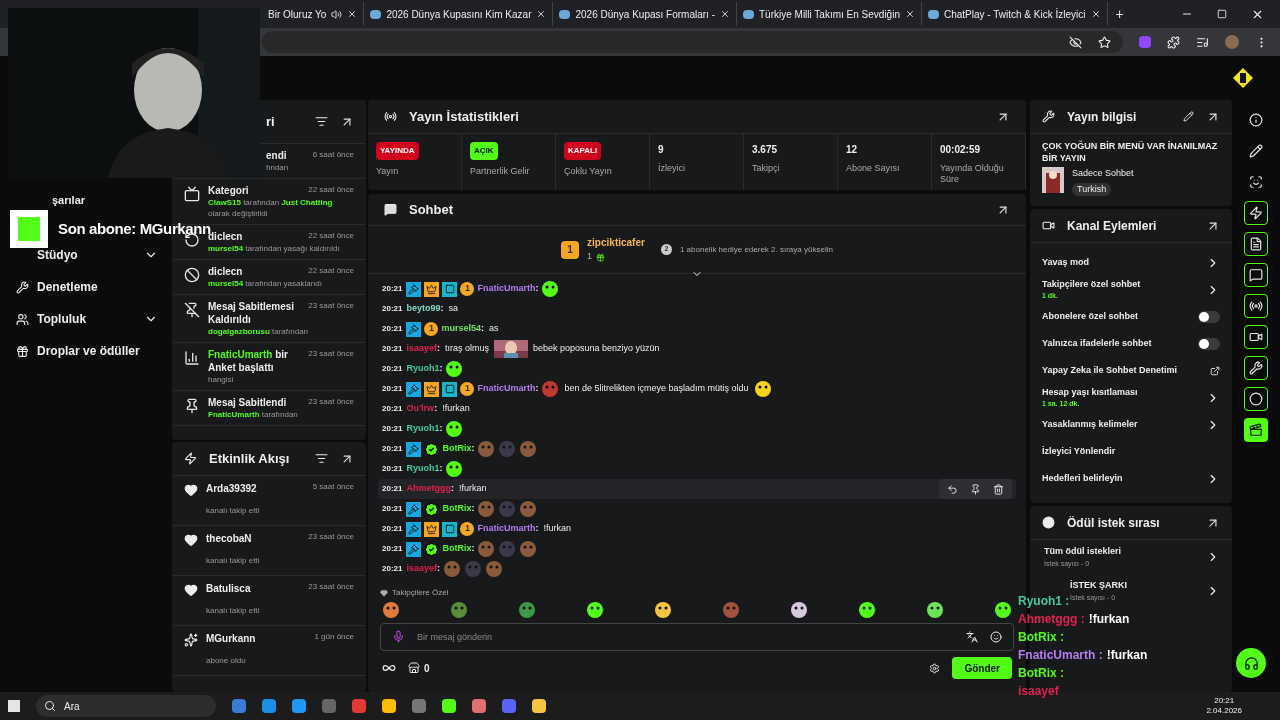  What do you see at coordinates (425, 309) in the screenshot?
I see `username: beyto99:` at bounding box center [425, 309].